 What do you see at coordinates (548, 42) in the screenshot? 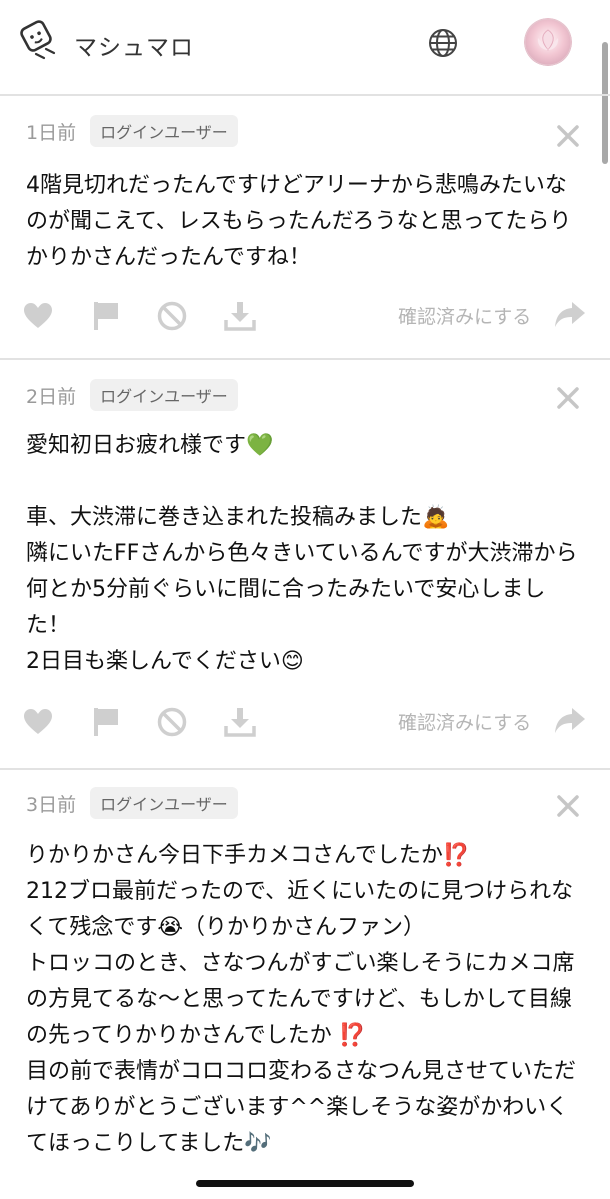
I see `avatar` at bounding box center [548, 42].